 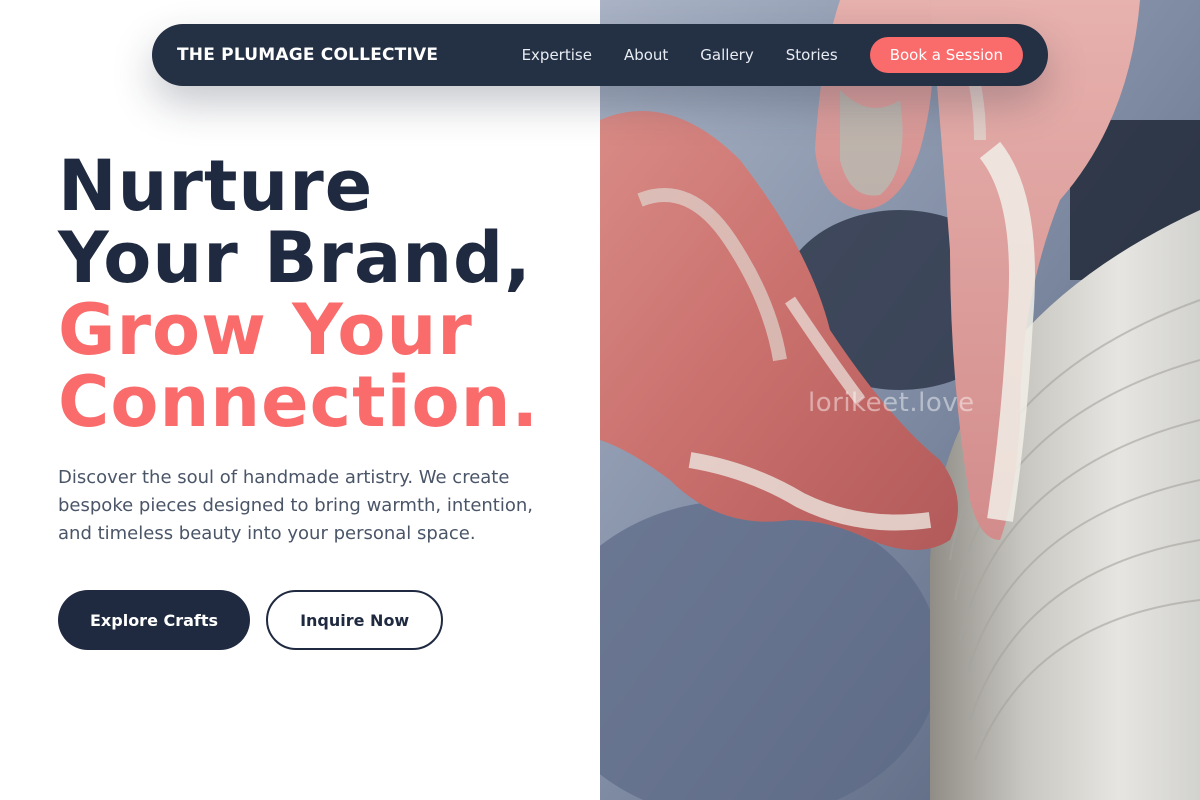 What do you see at coordinates (726, 55) in the screenshot?
I see `nav-link-gallery: Gallery` at bounding box center [726, 55].